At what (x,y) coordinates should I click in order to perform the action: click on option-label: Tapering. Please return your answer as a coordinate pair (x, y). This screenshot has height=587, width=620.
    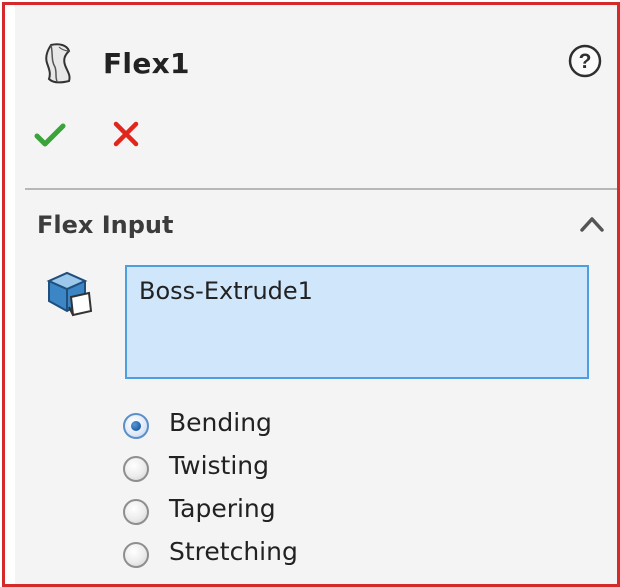
    Looking at the image, I should click on (222, 508).